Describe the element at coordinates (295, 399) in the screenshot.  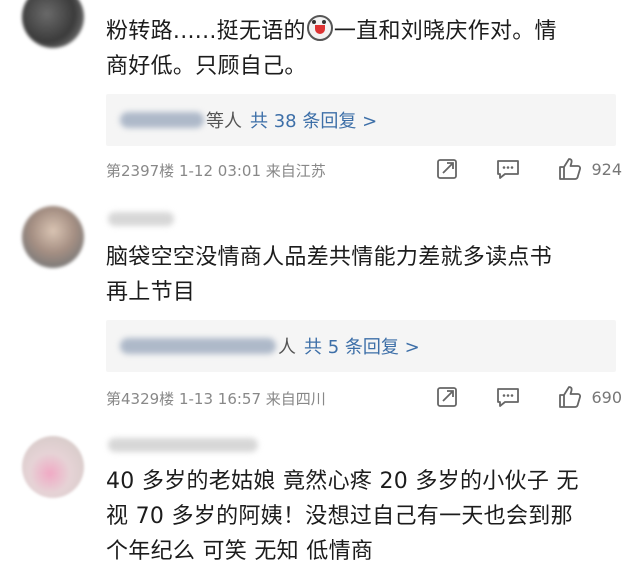
I see `location: 来自四川` at that location.